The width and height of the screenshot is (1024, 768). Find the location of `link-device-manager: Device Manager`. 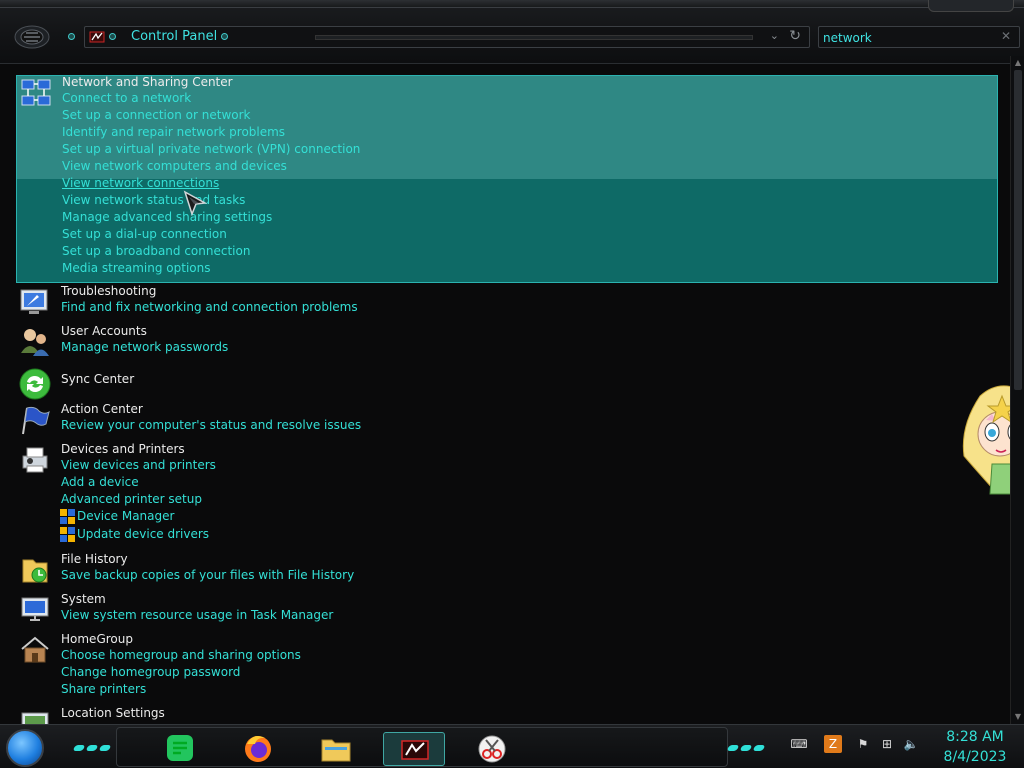

link-device-manager: Device Manager is located at coordinates (125, 516).